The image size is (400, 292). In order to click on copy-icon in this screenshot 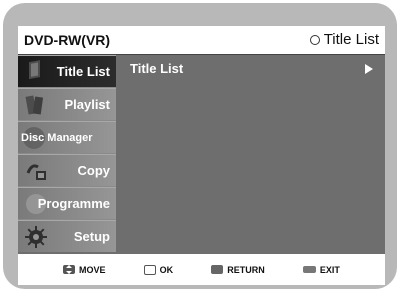, I will do `click(36, 172)`.